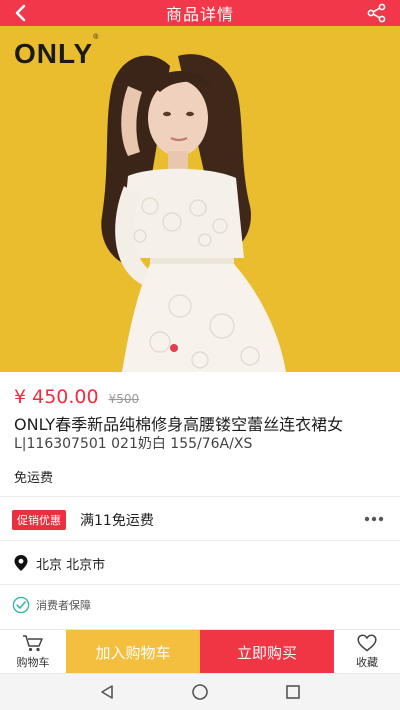 Image resolution: width=400 pixels, height=710 pixels. Describe the element at coordinates (174, 348) in the screenshot. I see `carousel-indicator-dot` at that location.